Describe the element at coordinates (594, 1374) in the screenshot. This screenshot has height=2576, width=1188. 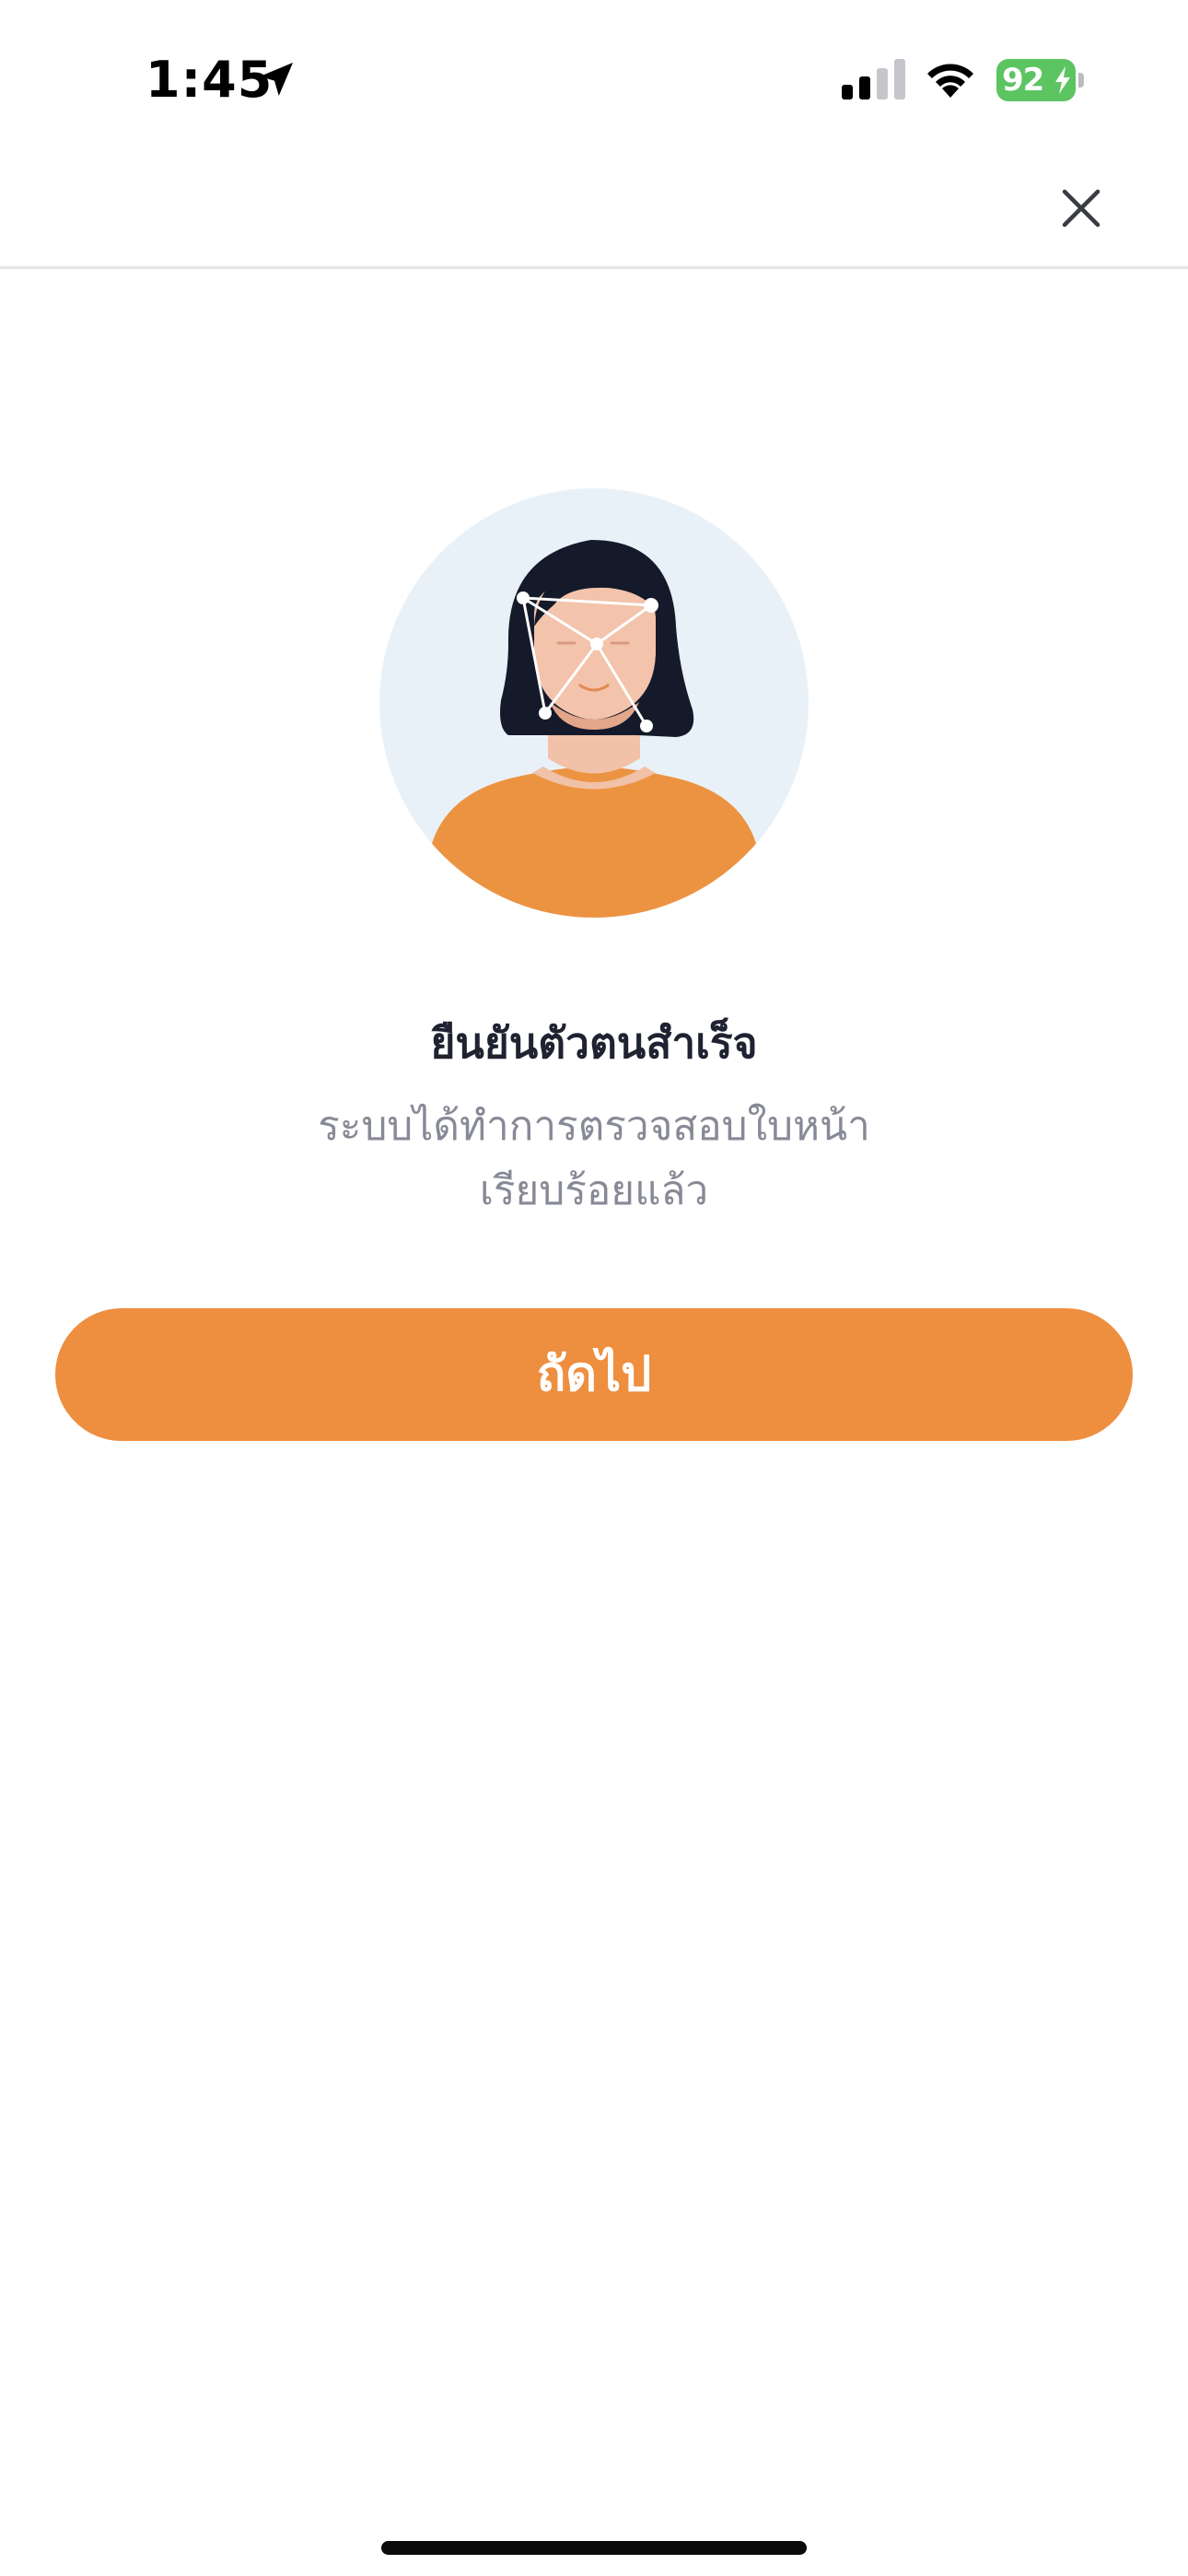
I see `next-button: ถัดไป` at that location.